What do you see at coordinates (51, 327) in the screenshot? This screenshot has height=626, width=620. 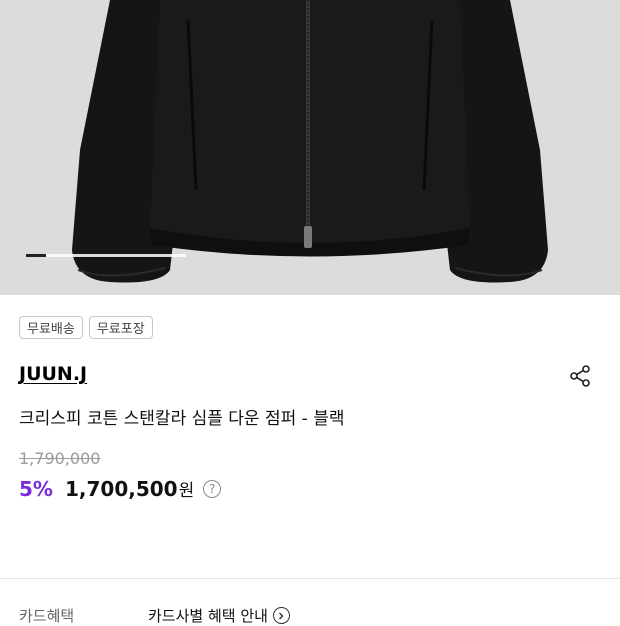 I see `tag-free-shipping: 무료배송` at bounding box center [51, 327].